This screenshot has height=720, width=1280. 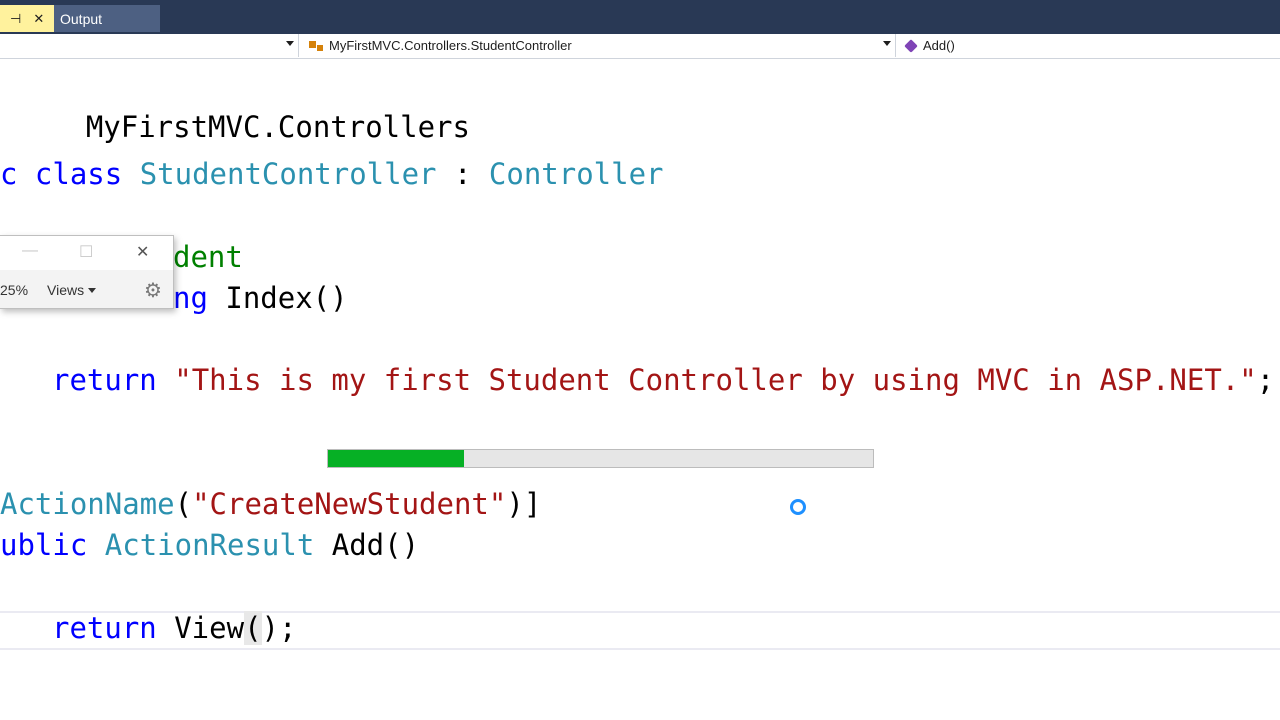 What do you see at coordinates (332, 174) in the screenshot?
I see `code-line-class: c class StudentController : Controller` at bounding box center [332, 174].